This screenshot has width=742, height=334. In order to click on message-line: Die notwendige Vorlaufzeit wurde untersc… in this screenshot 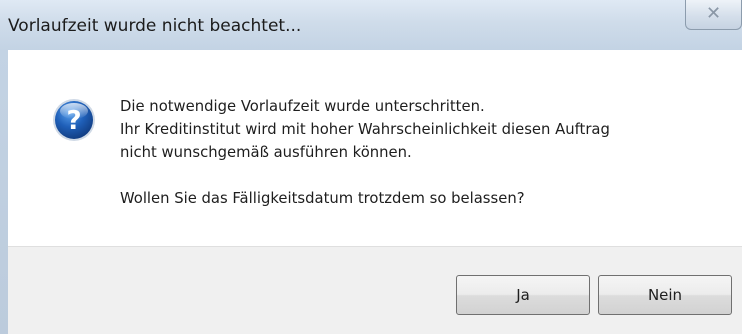, I will do `click(302, 106)`.